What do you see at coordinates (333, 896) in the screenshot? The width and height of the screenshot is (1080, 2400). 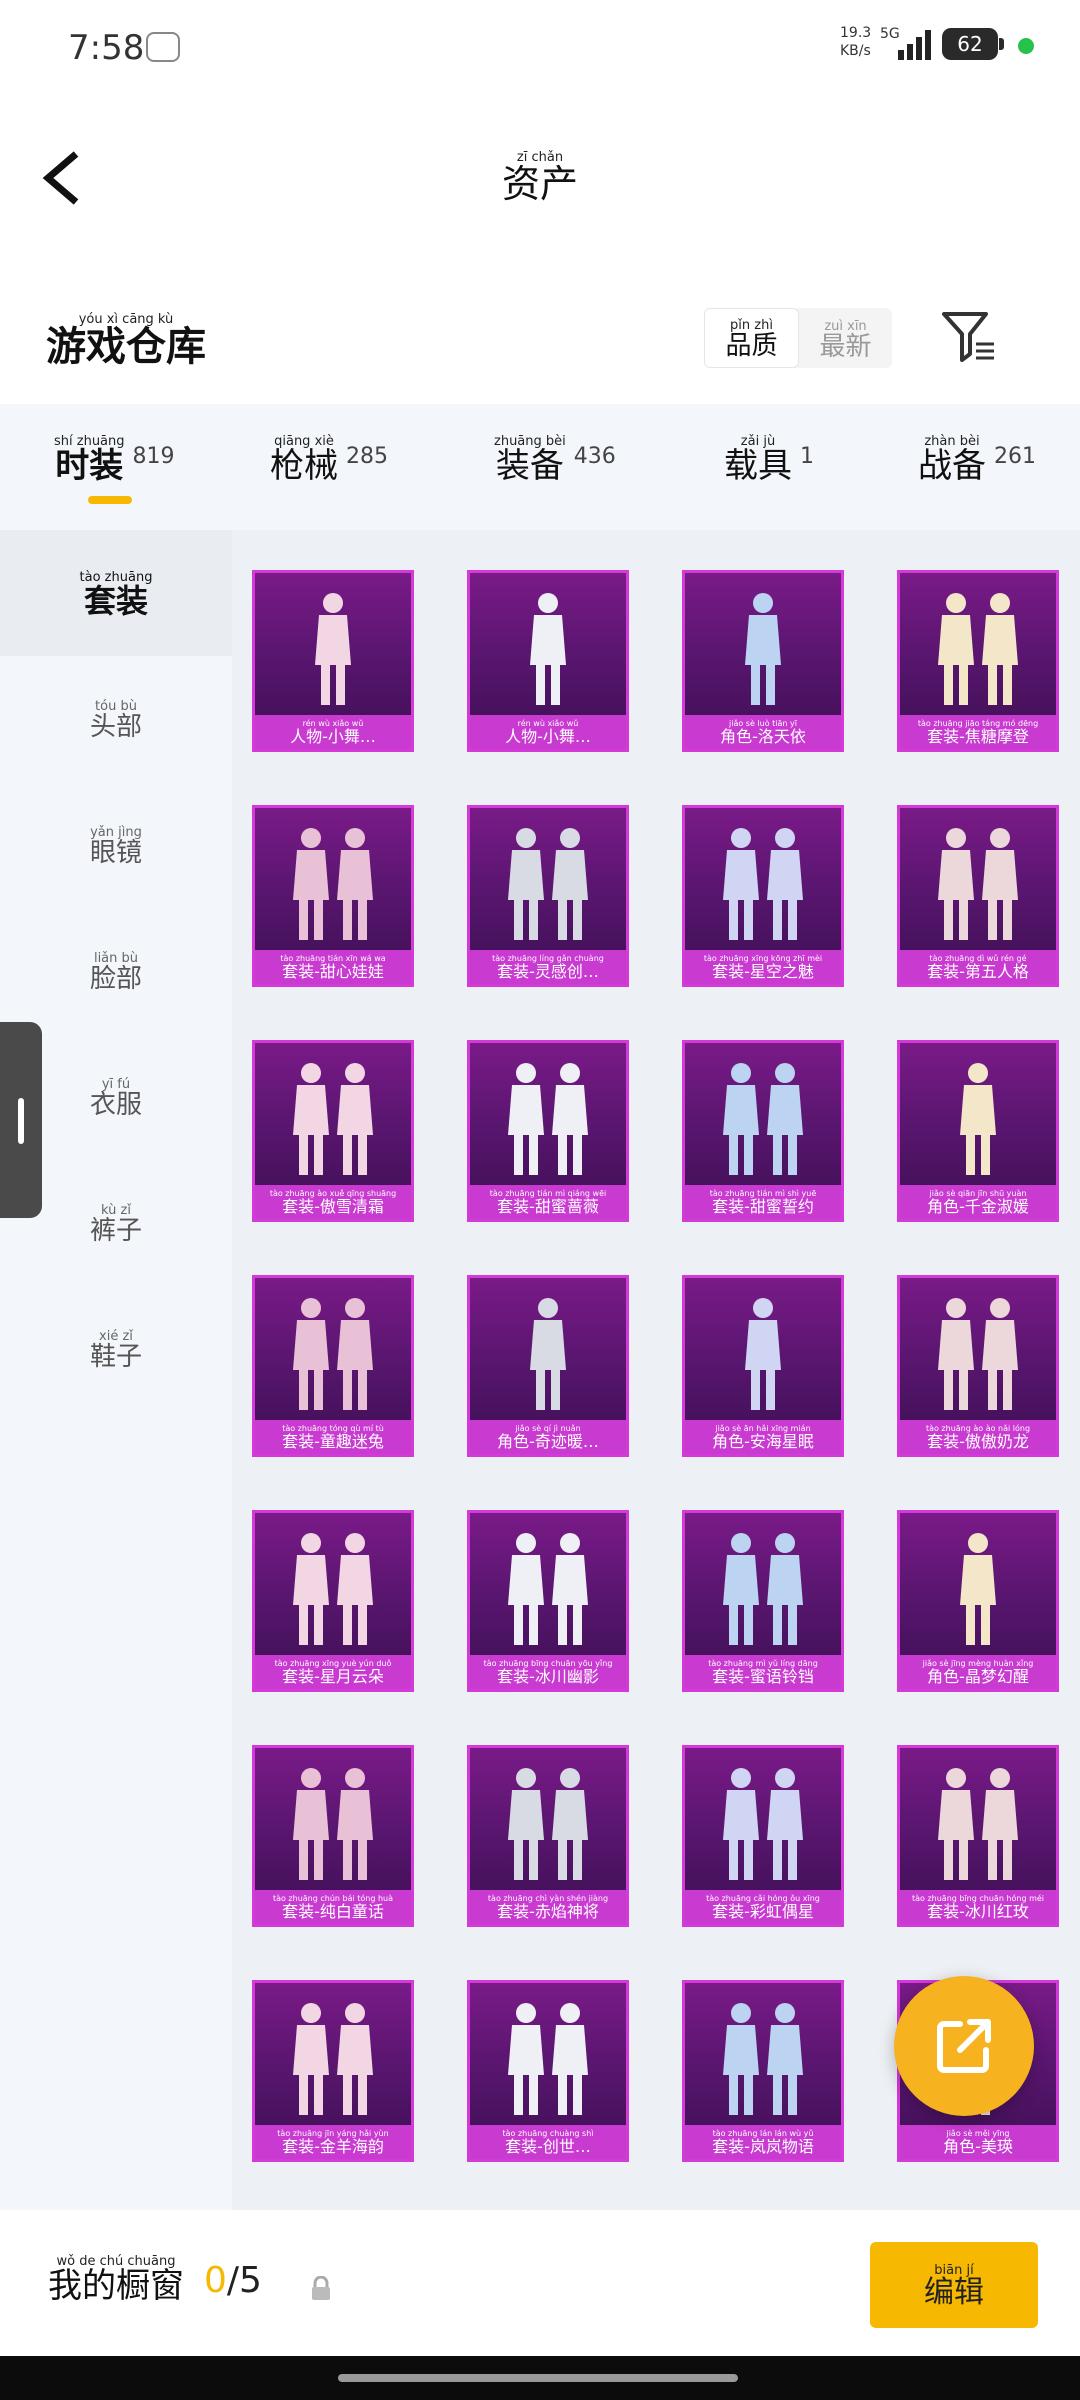 I see `item-card: tào zhuāng tián xīn wá wa 套装-甜心娃娃` at bounding box center [333, 896].